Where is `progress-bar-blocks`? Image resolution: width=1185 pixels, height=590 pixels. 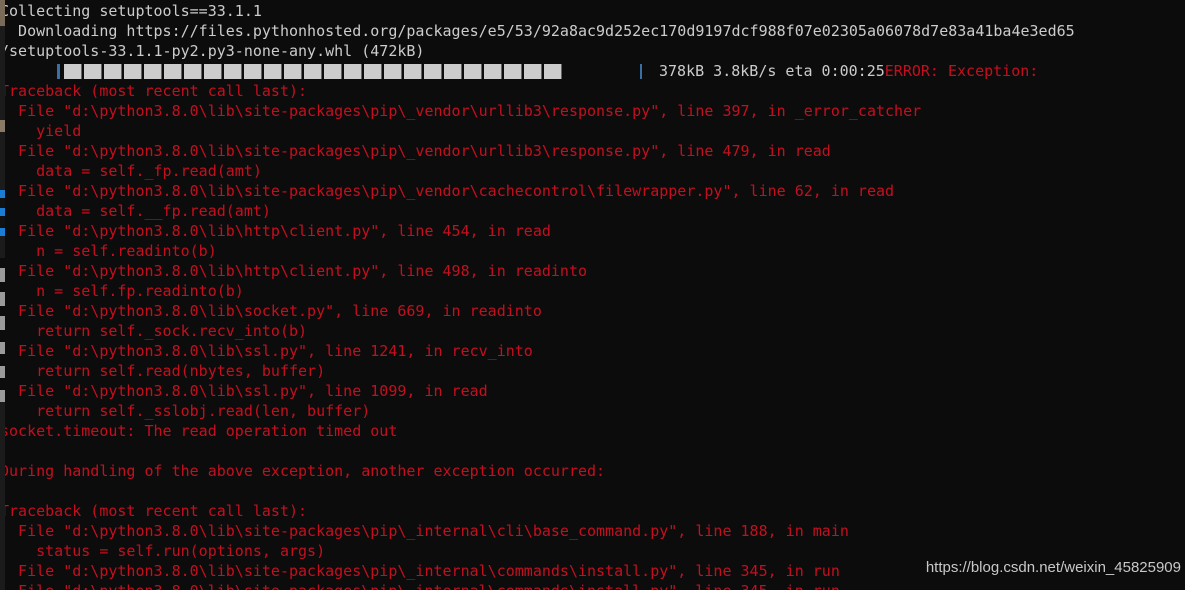 progress-bar-blocks is located at coordinates (314, 71).